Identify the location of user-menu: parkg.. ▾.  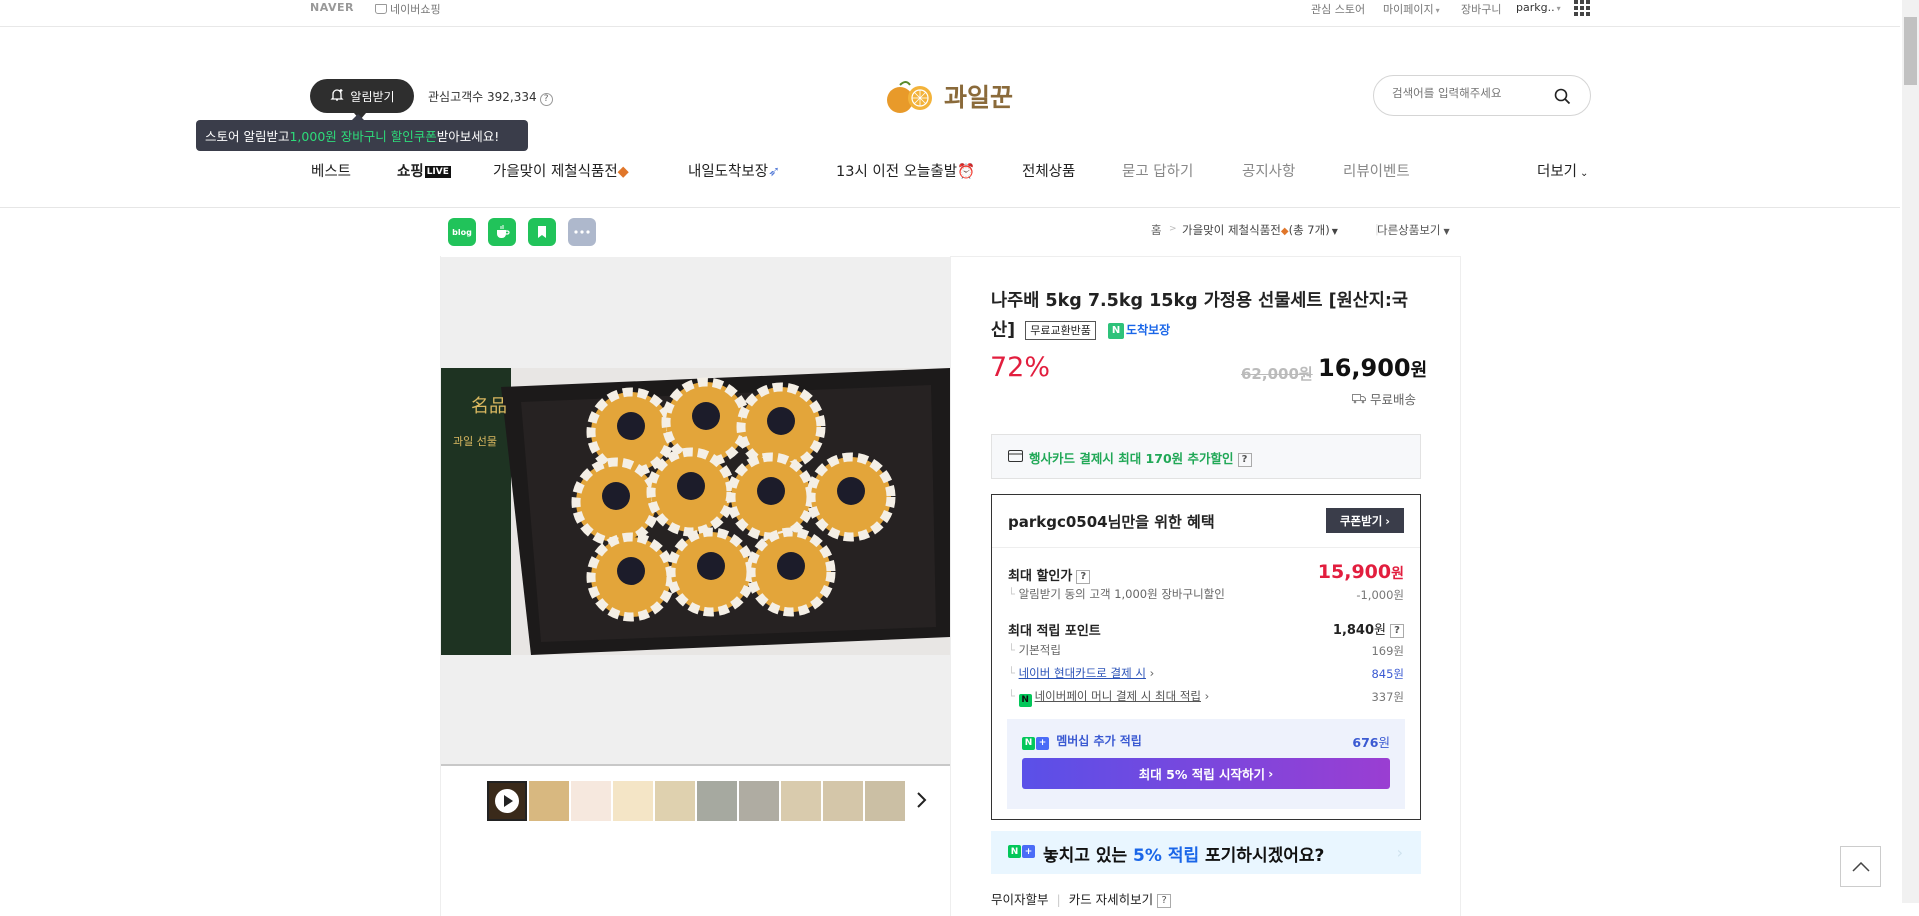
(1538, 7).